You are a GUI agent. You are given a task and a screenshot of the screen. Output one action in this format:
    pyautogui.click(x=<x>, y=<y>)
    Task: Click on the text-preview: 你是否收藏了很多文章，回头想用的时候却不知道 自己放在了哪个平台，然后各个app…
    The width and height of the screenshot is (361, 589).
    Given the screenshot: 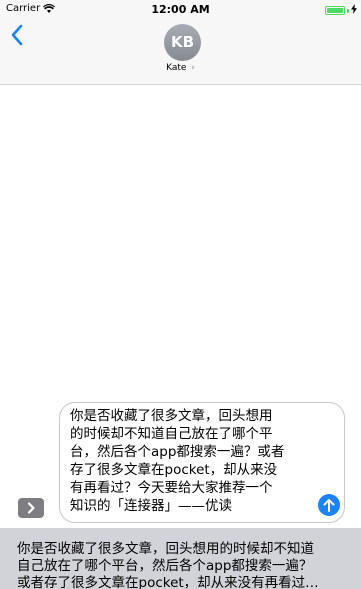 What is the action you would take?
    pyautogui.click(x=168, y=565)
    